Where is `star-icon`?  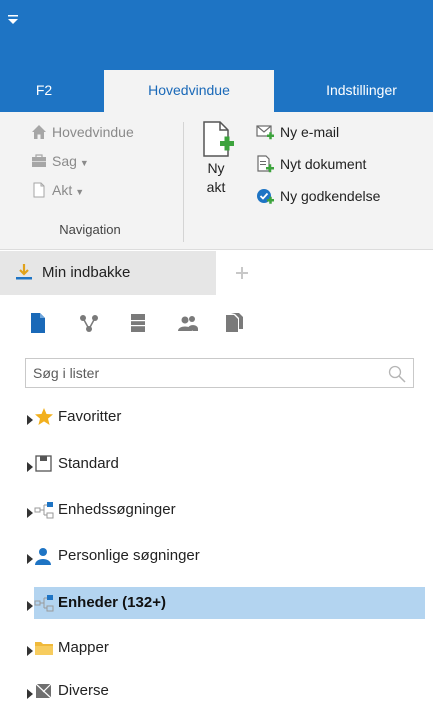 star-icon is located at coordinates (44, 417).